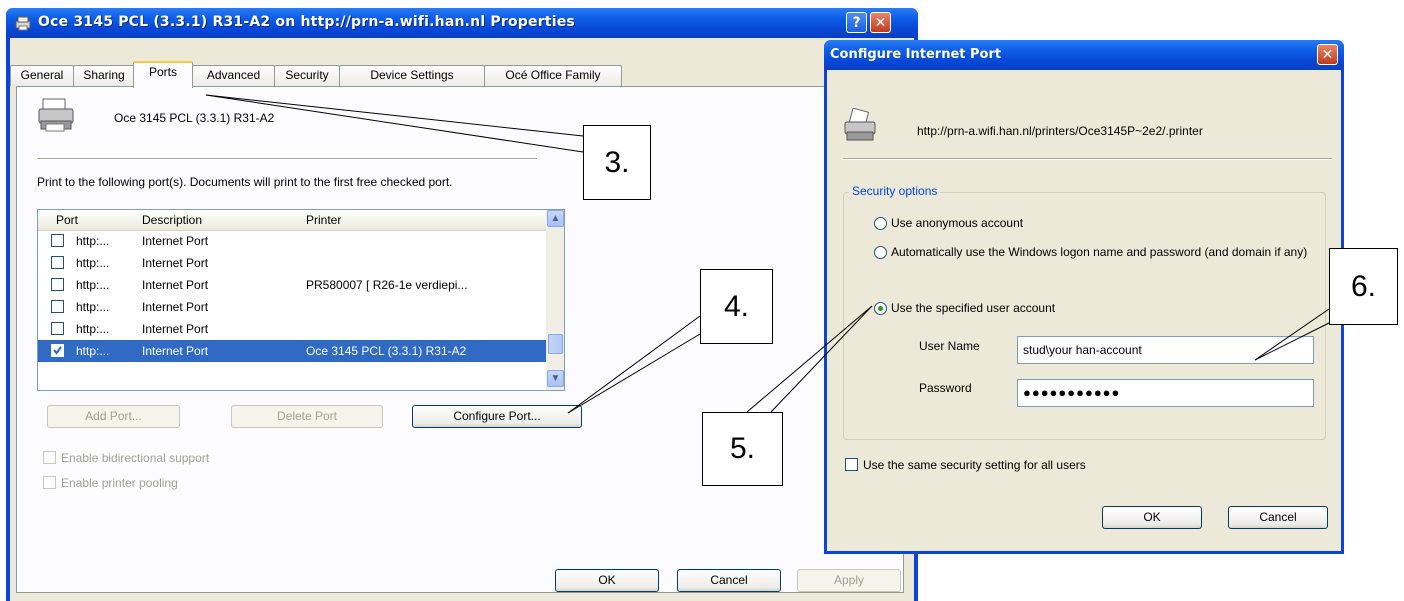 The image size is (1404, 601). Describe the element at coordinates (42, 75) in the screenshot. I see `tab-general: General` at that location.